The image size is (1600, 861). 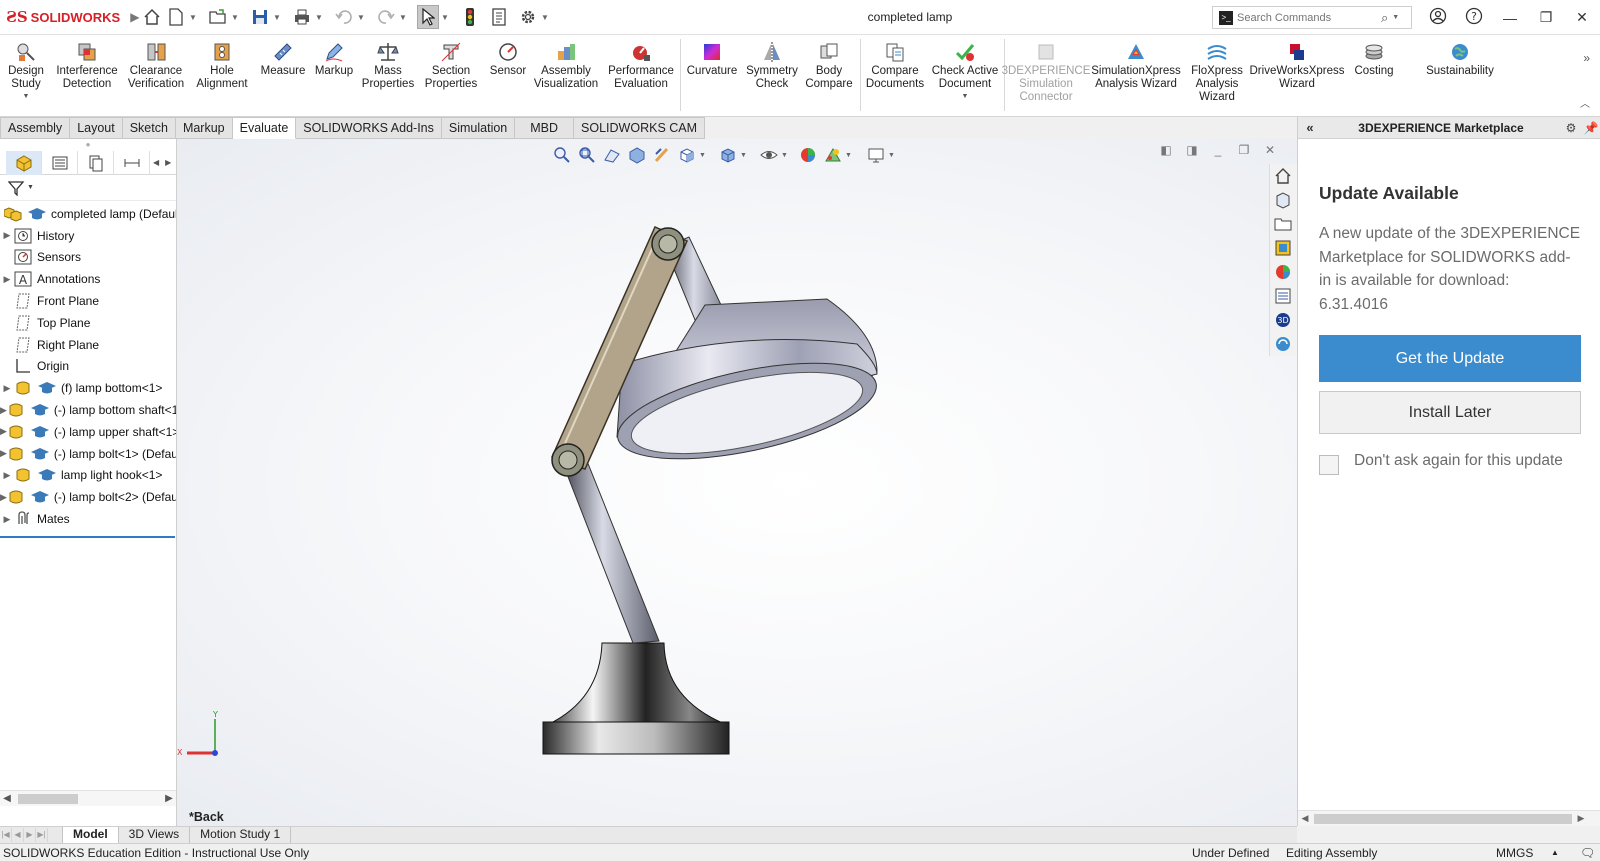 What do you see at coordinates (156, 162) in the screenshot?
I see `tab-scroll-left-icon: ◀` at bounding box center [156, 162].